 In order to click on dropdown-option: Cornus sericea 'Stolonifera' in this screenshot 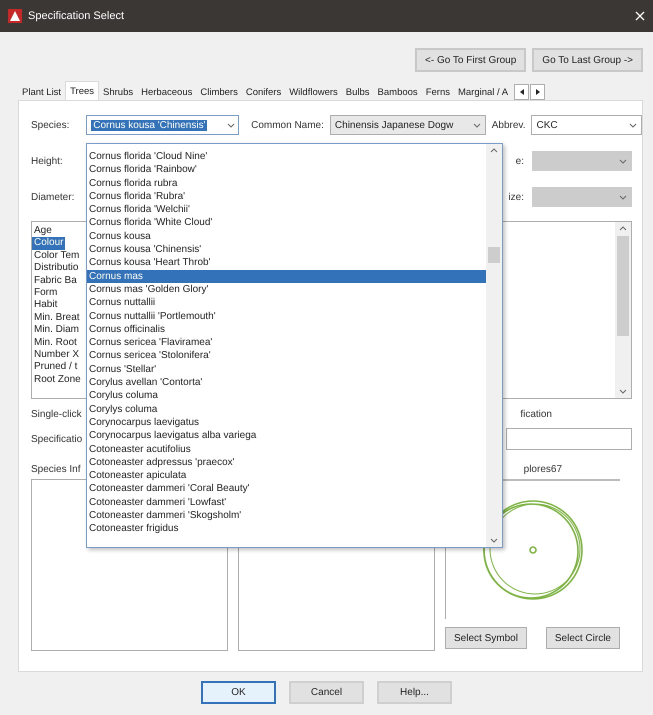, I will do `click(286, 356)`.